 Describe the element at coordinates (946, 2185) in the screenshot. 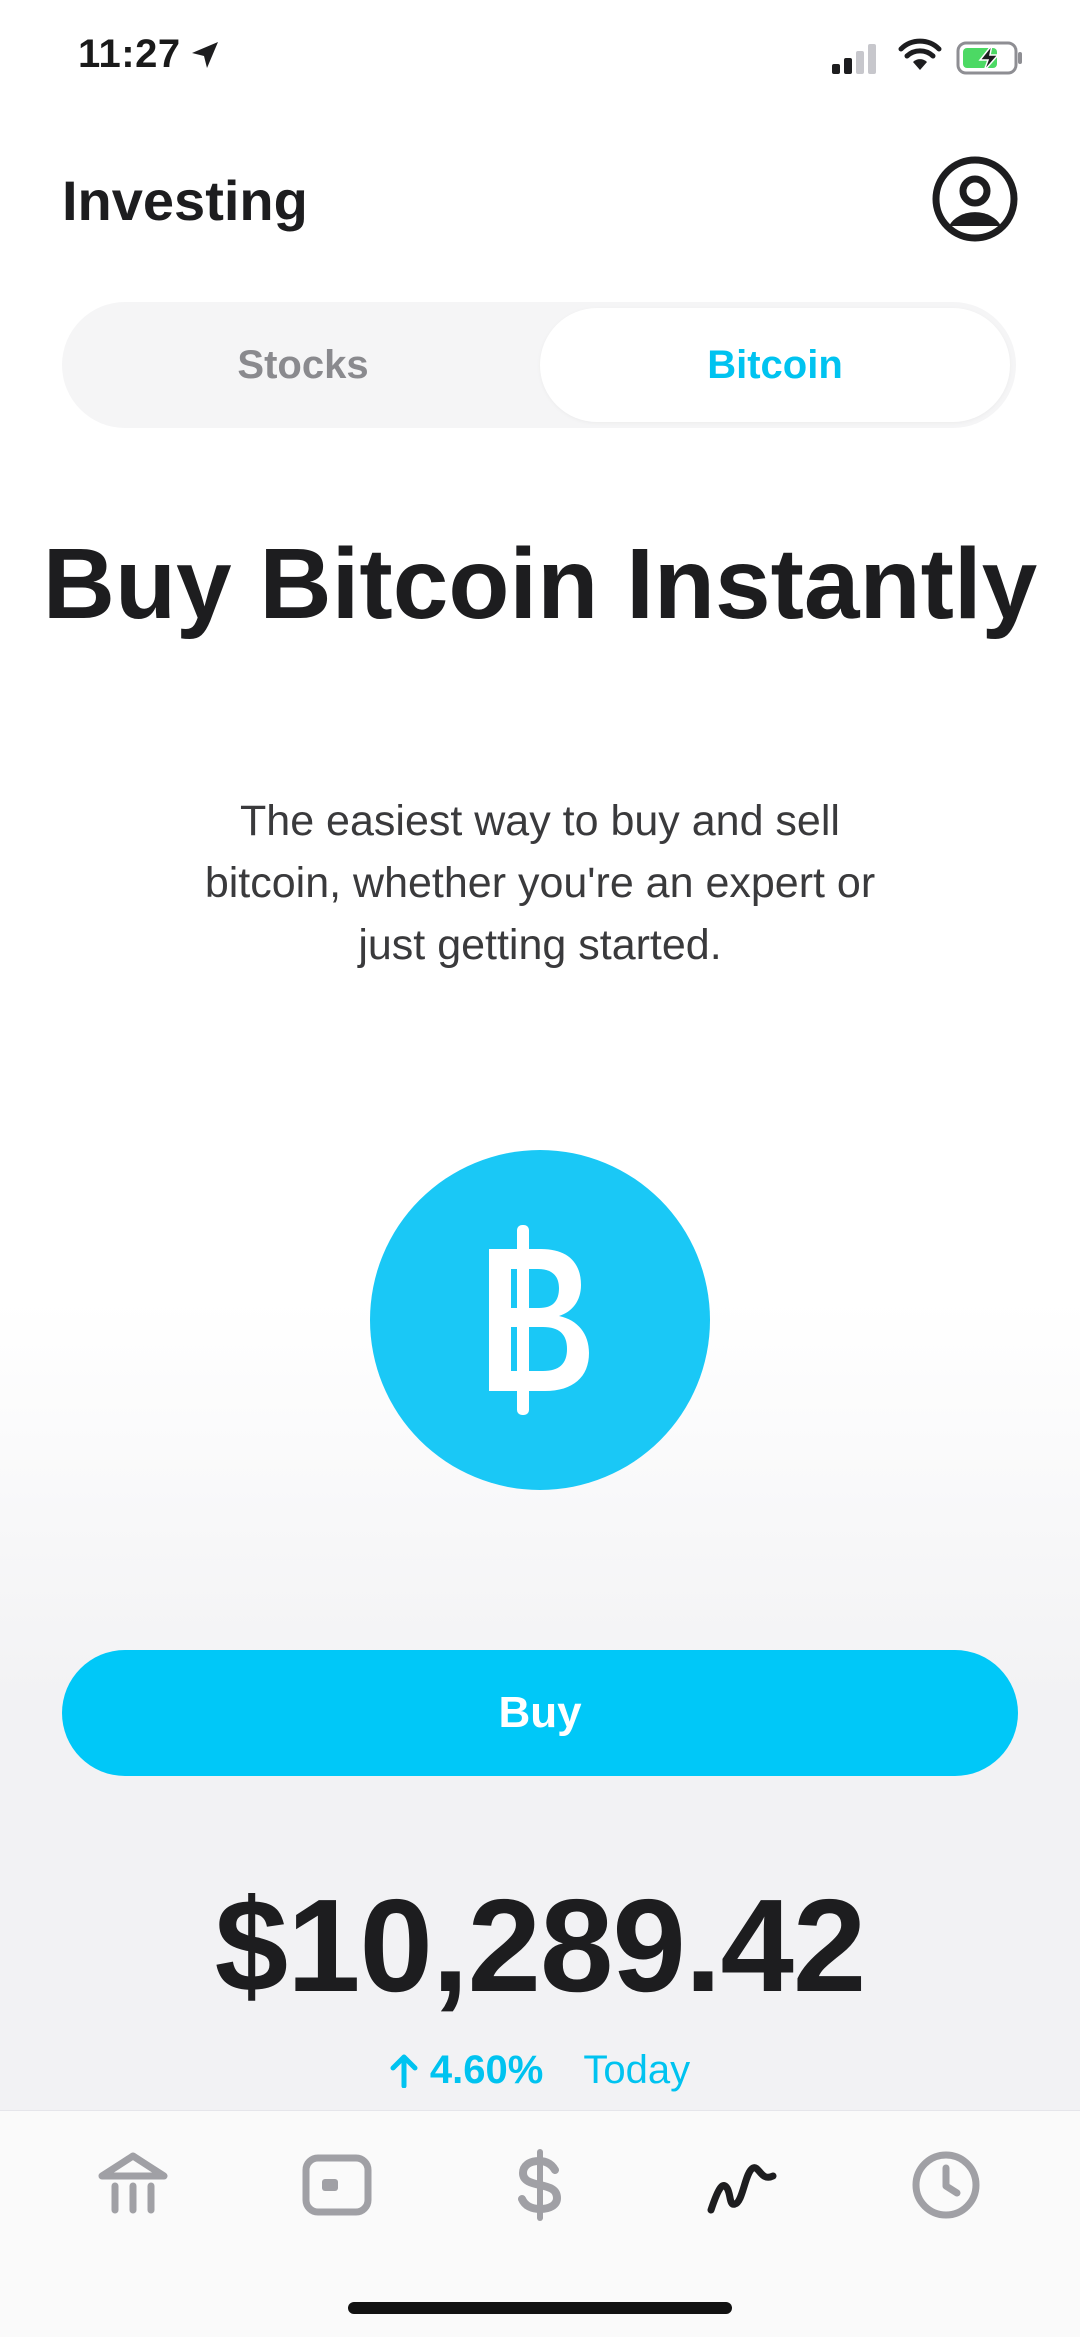

I see `activity-clock-icon` at that location.